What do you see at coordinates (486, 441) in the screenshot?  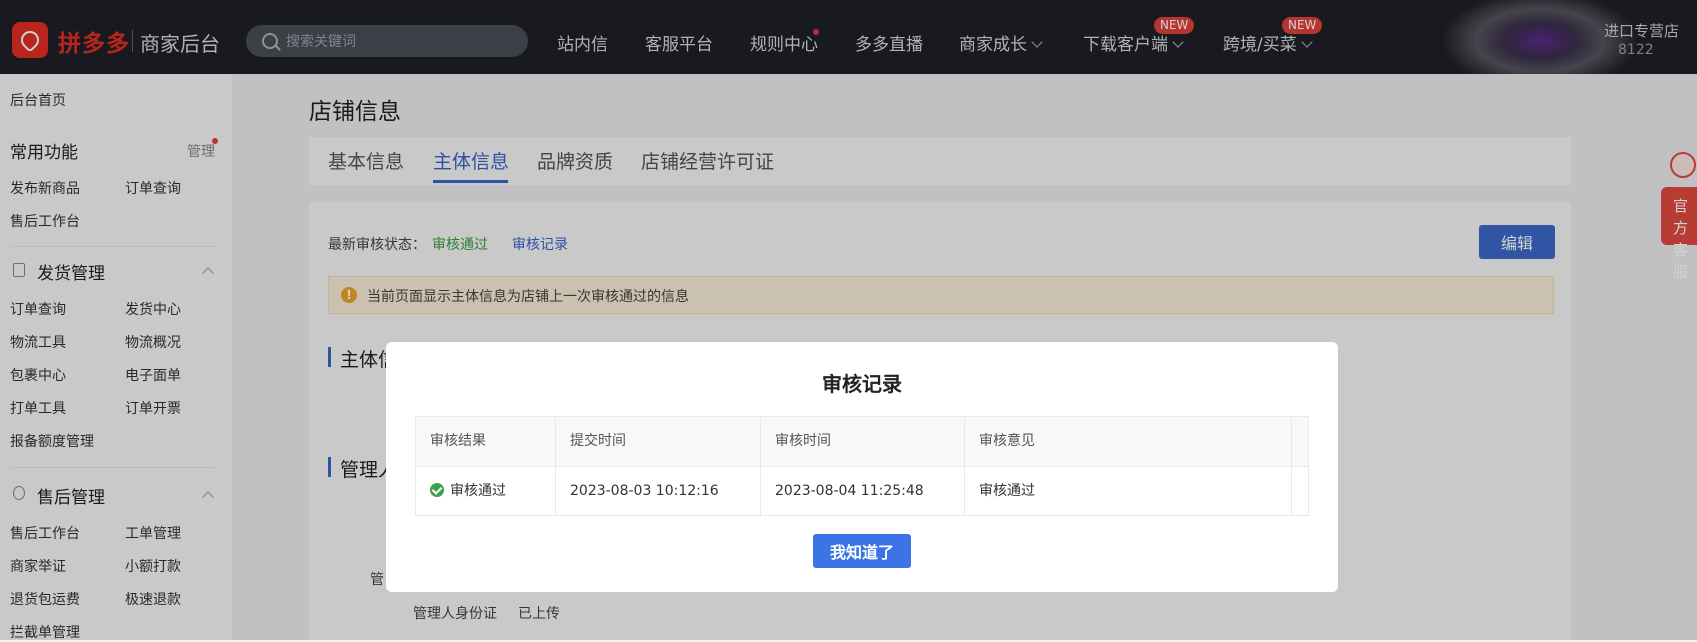 I see `column-header-result: 审核结果` at bounding box center [486, 441].